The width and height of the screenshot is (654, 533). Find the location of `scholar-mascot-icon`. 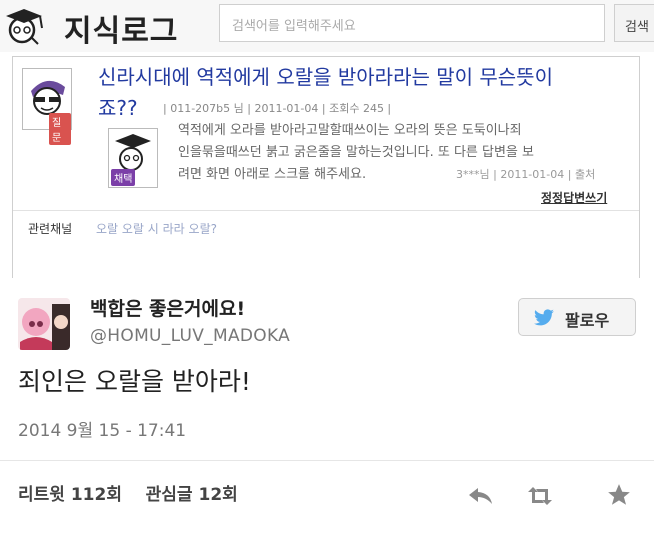

scholar-mascot-icon is located at coordinates (24, 27).